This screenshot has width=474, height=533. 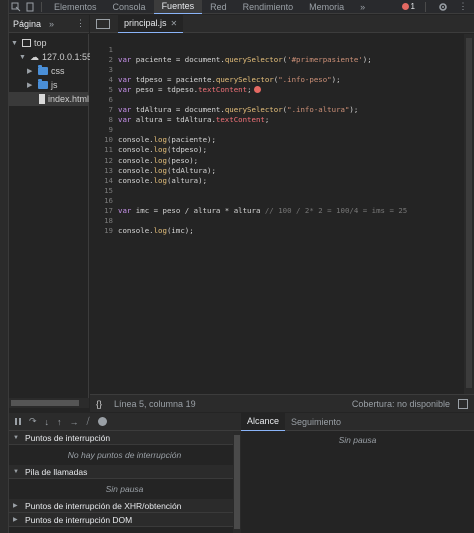 I want to click on close-icon: ✕, so click(x=174, y=23).